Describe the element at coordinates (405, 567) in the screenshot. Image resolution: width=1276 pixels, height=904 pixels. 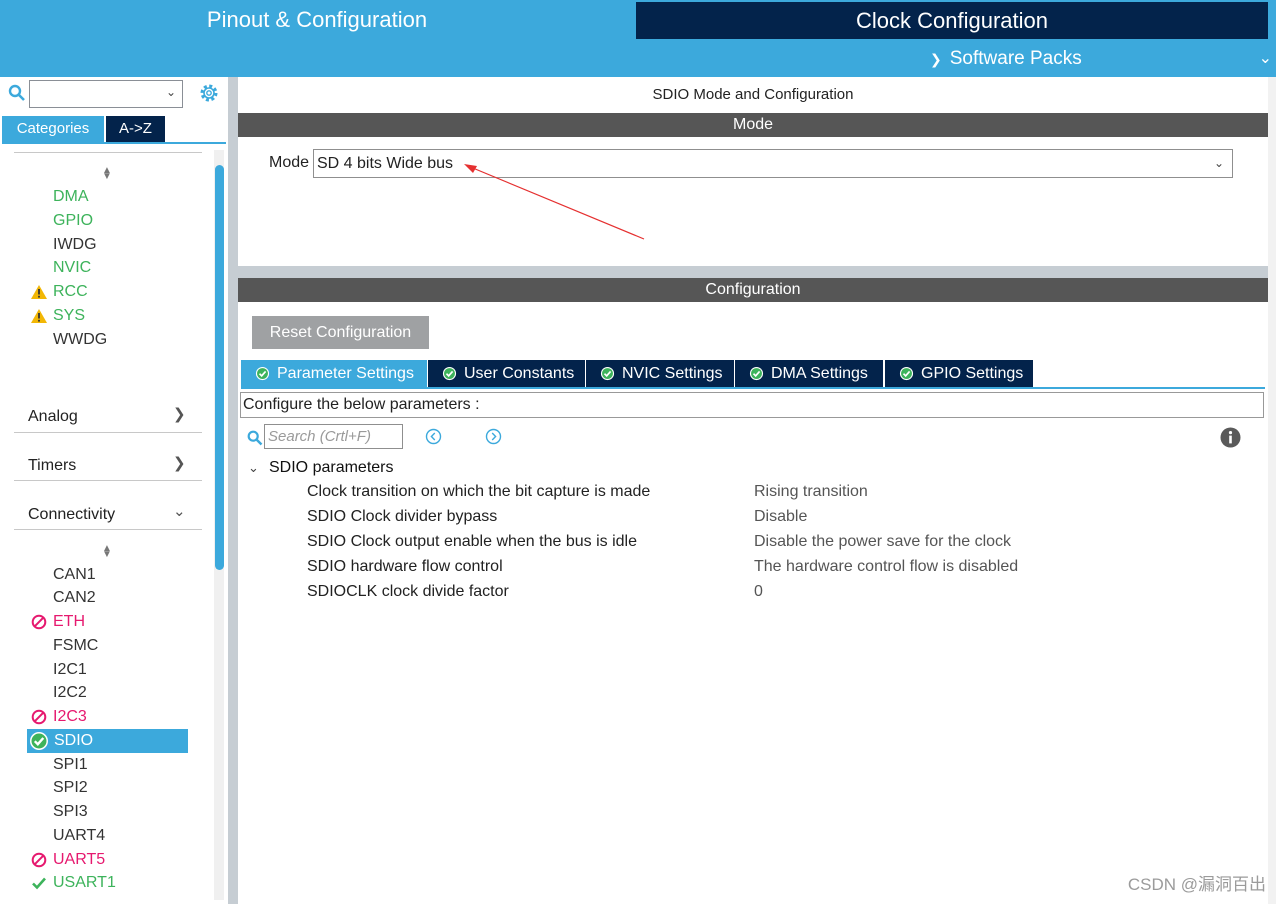
I see `param-name: SDIO hardware flow control` at that location.